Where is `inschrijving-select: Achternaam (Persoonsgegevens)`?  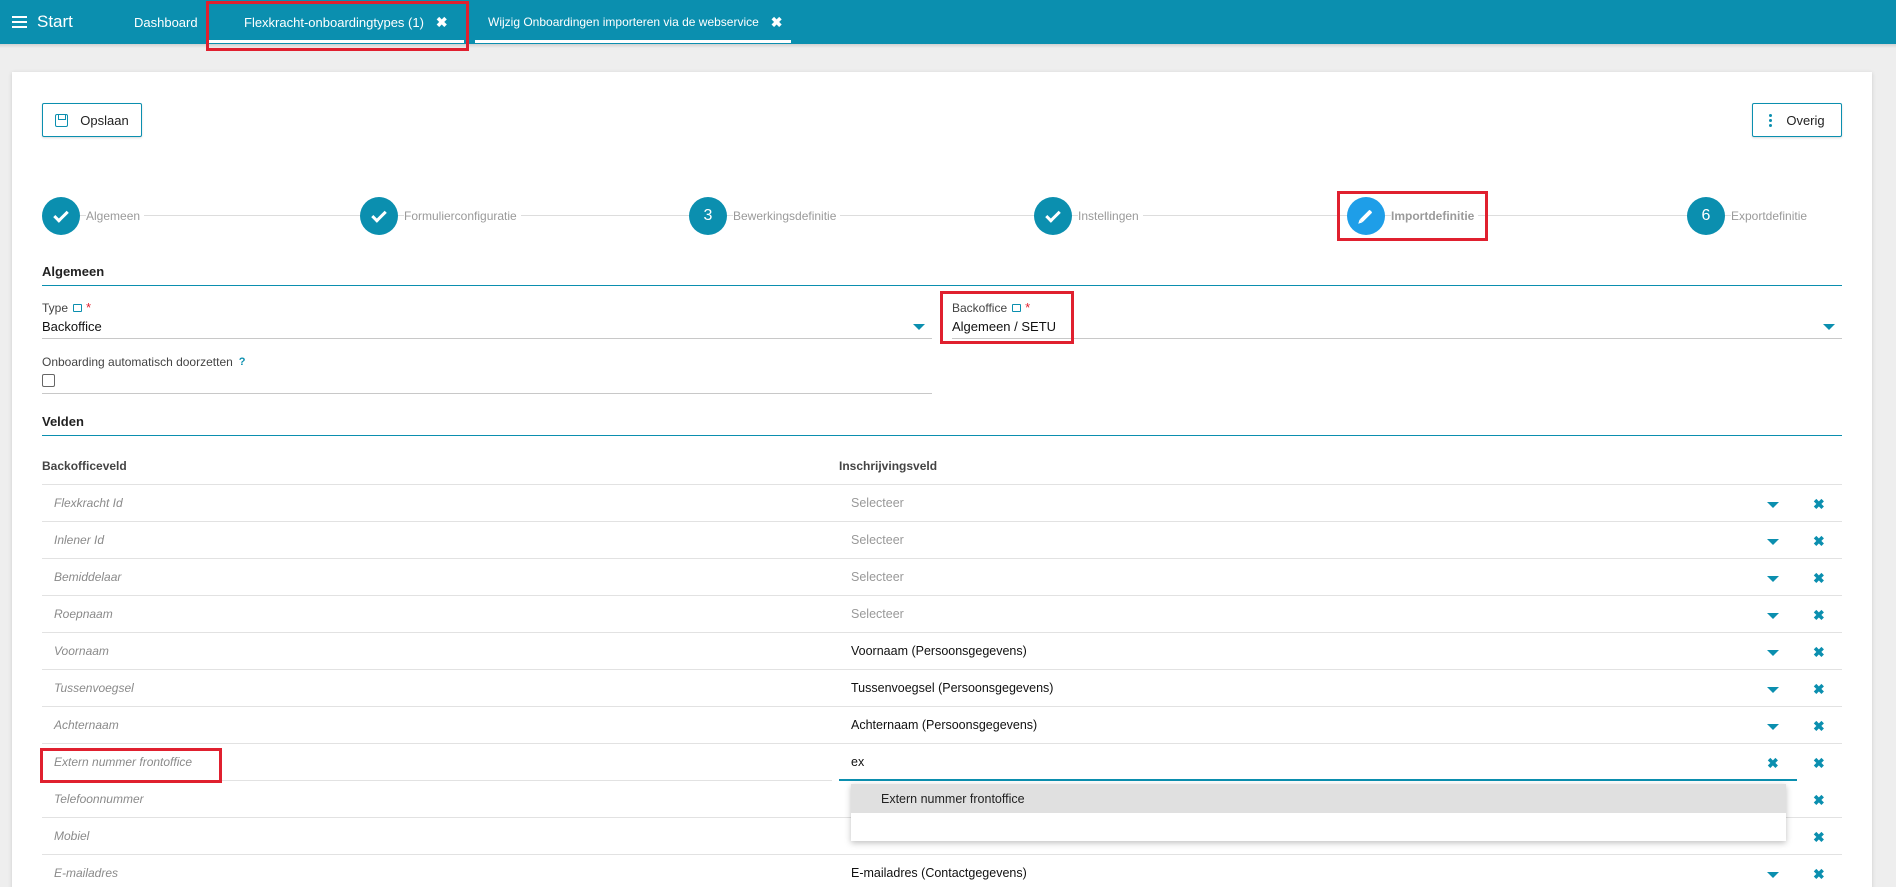
inschrijving-select: Achternaam (Persoonsgegevens) is located at coordinates (944, 725).